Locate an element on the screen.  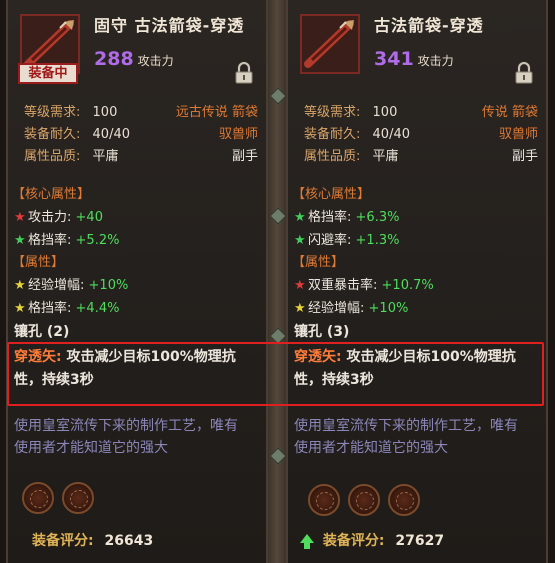
core-stat: ★ 格挡率: +6.3% is located at coordinates (346, 215).